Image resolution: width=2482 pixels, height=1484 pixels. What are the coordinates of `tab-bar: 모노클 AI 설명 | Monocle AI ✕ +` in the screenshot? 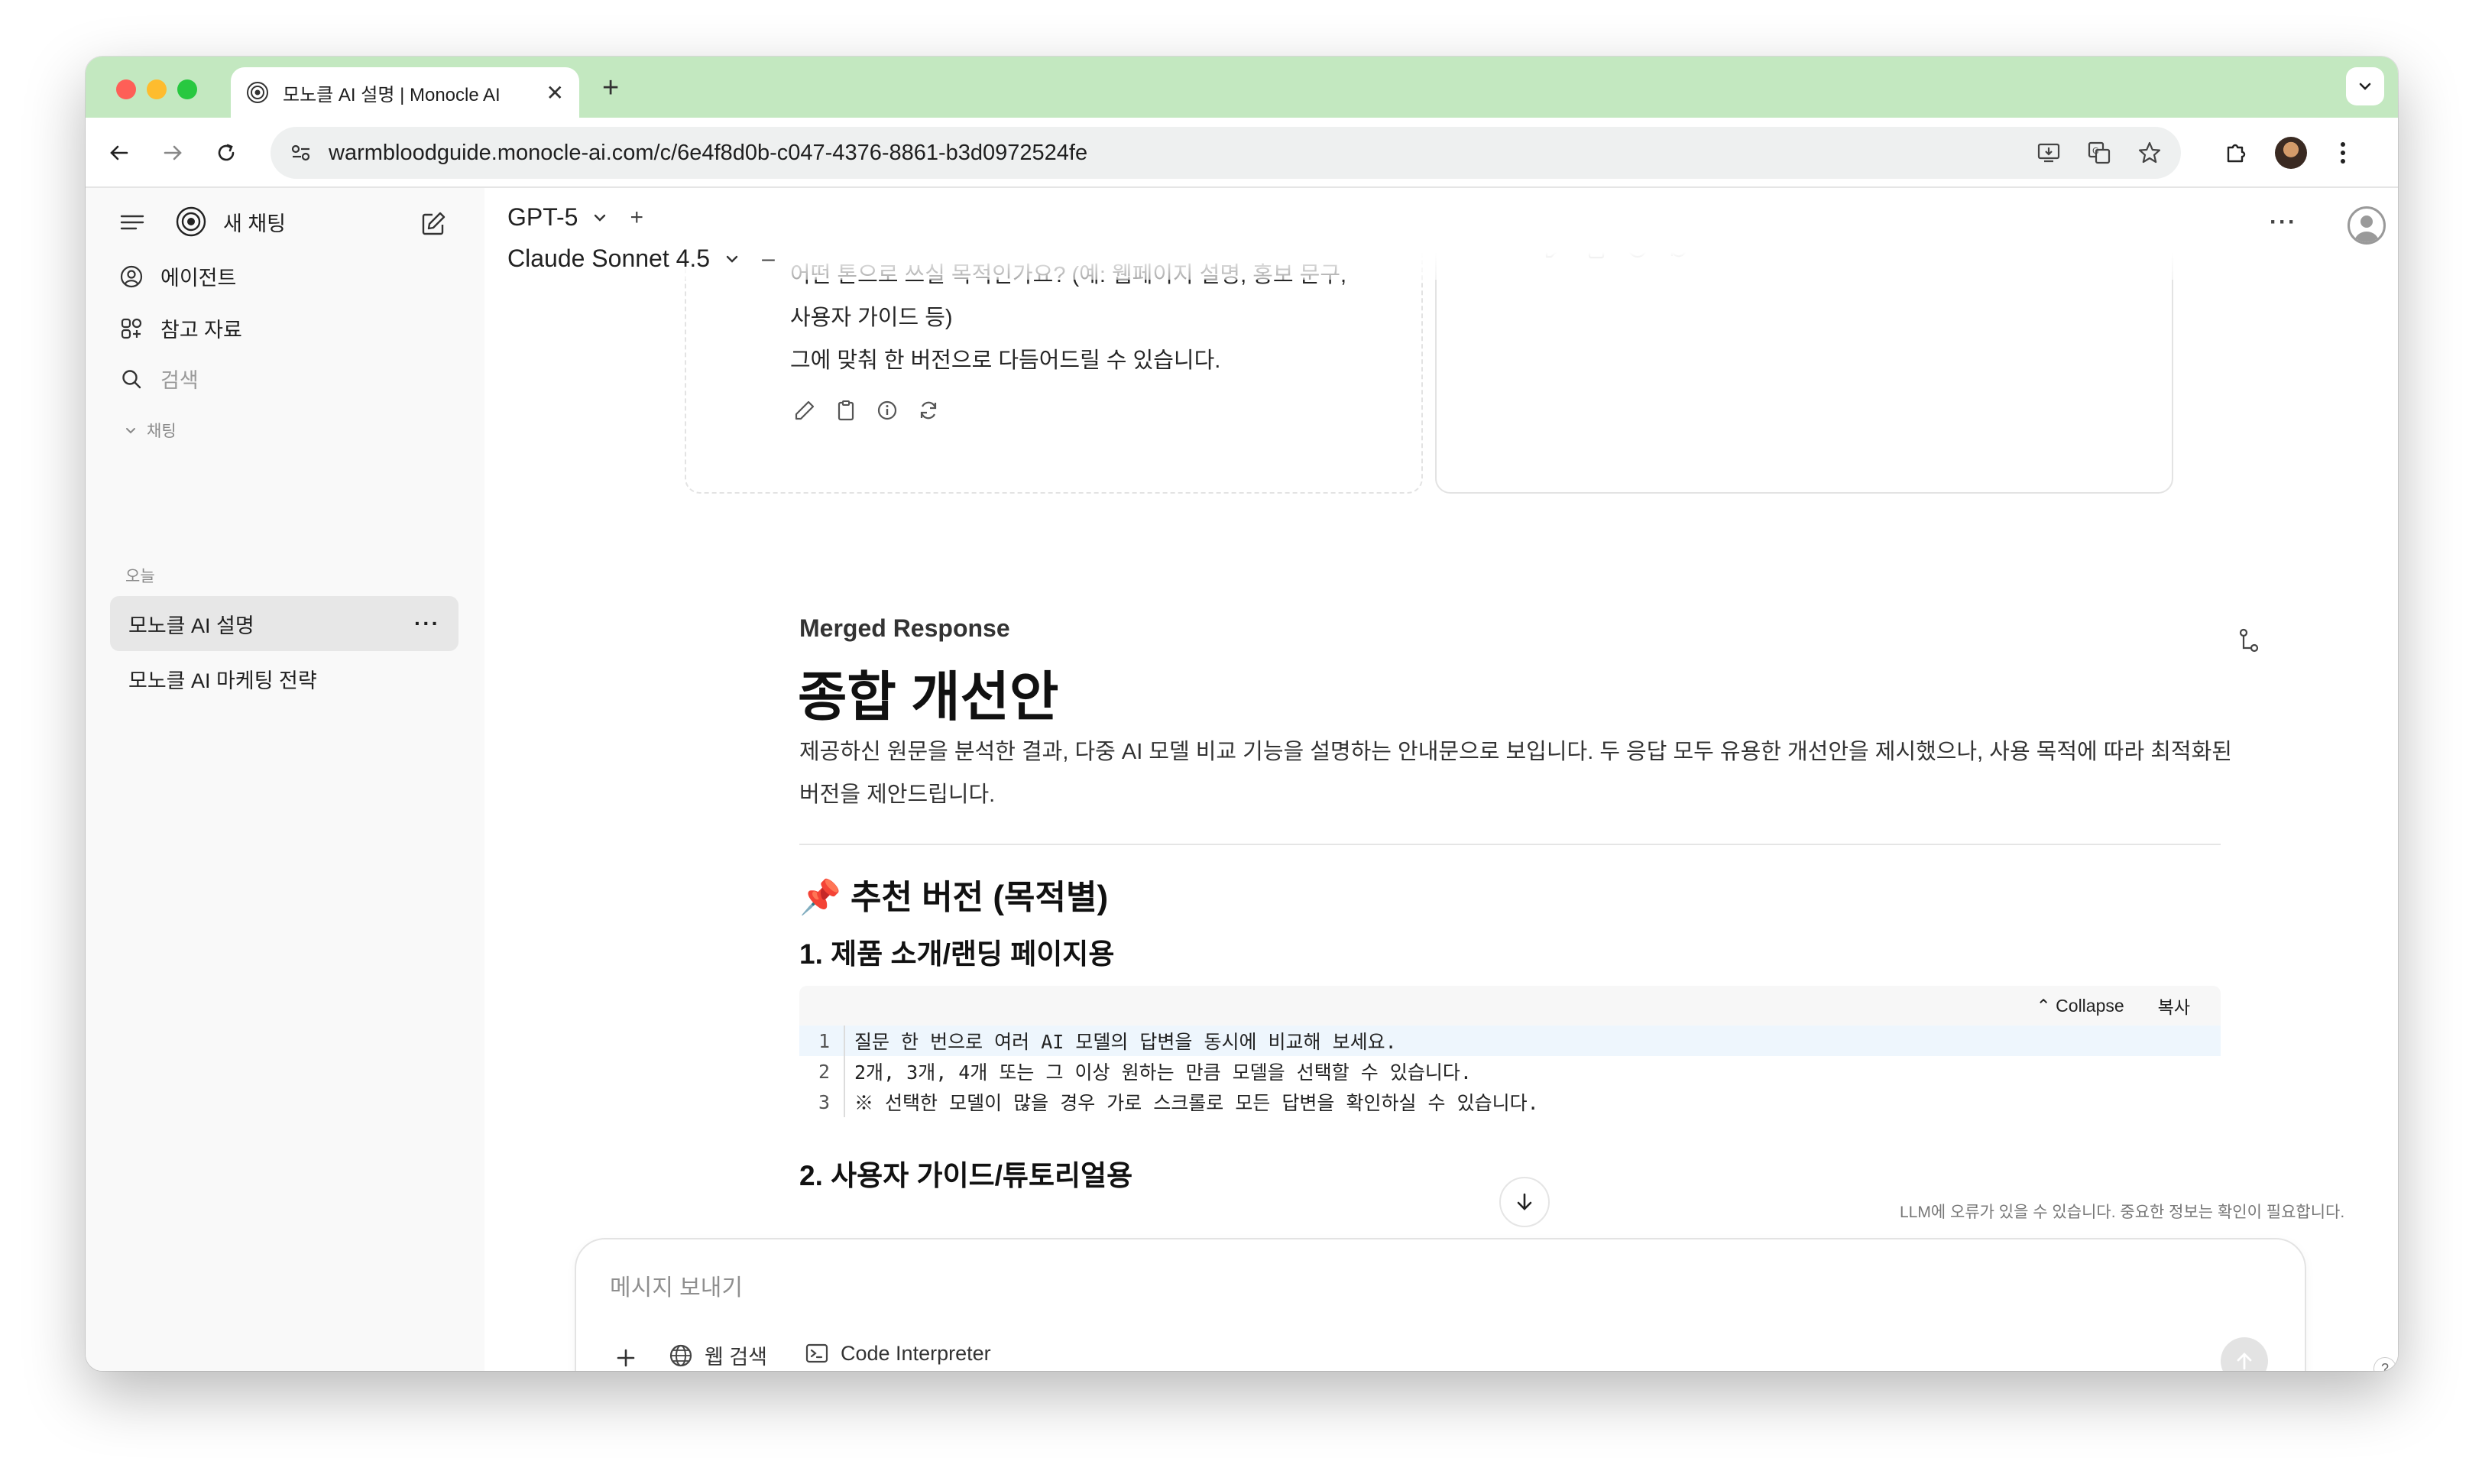 It's located at (1242, 88).